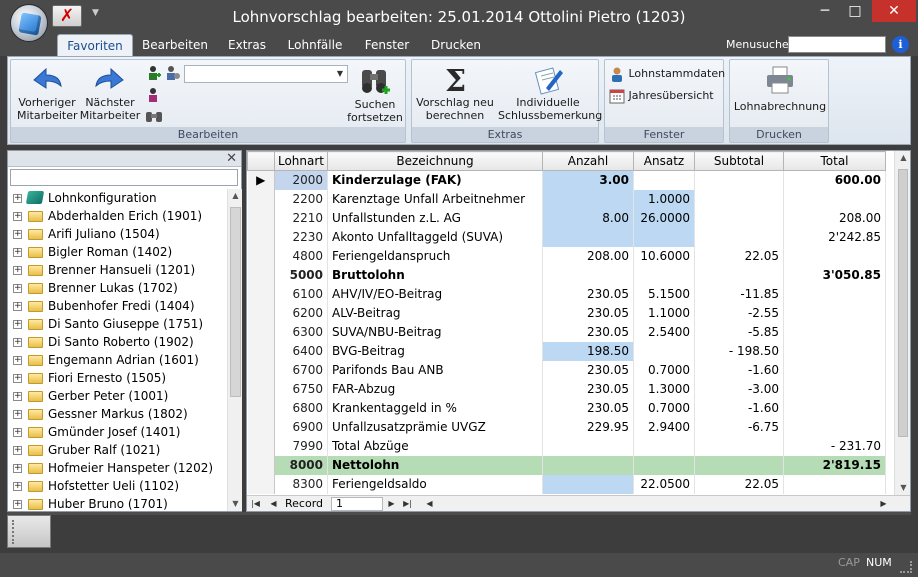 This screenshot has height=577, width=918. What do you see at coordinates (902, 323) in the screenshot?
I see `grid-vertical-scrollbar: ▲ ▼` at bounding box center [902, 323].